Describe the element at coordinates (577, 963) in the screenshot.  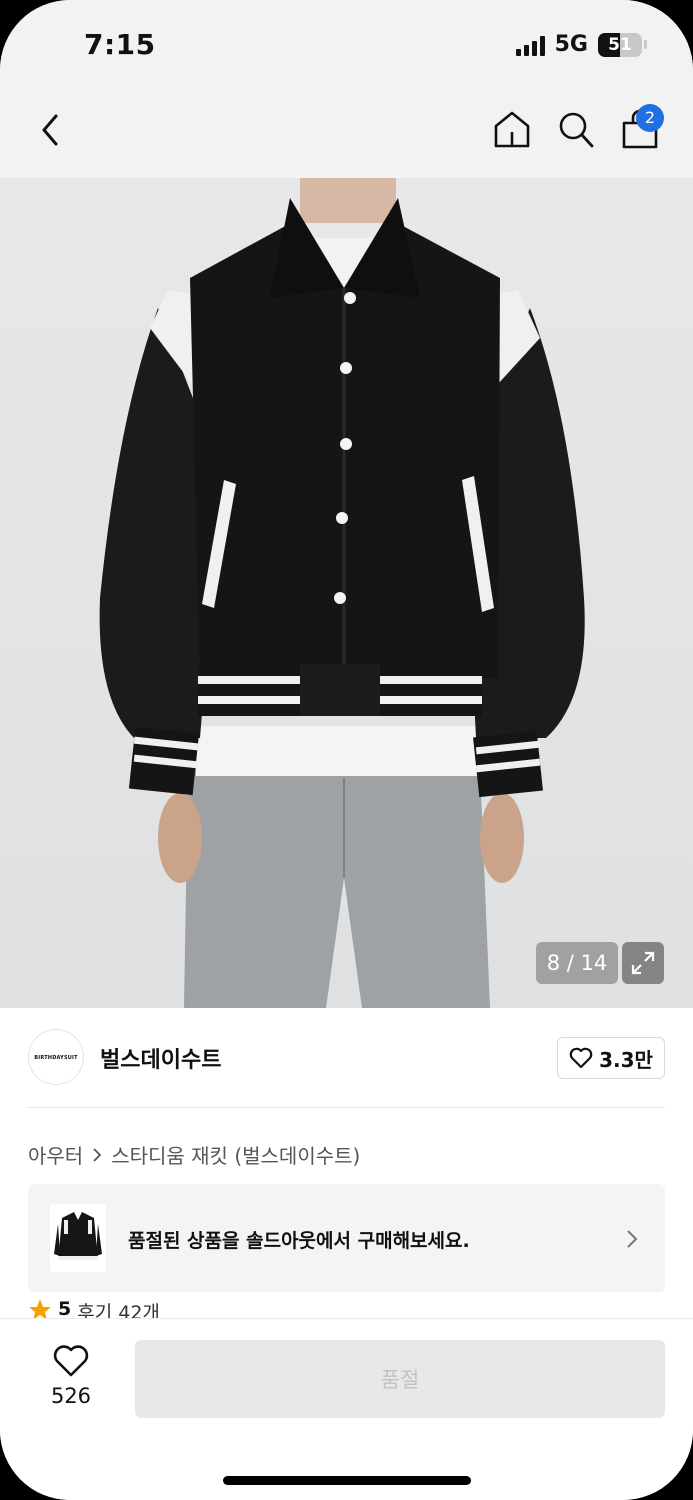
I see `image-counter: 8 / 14` at that location.